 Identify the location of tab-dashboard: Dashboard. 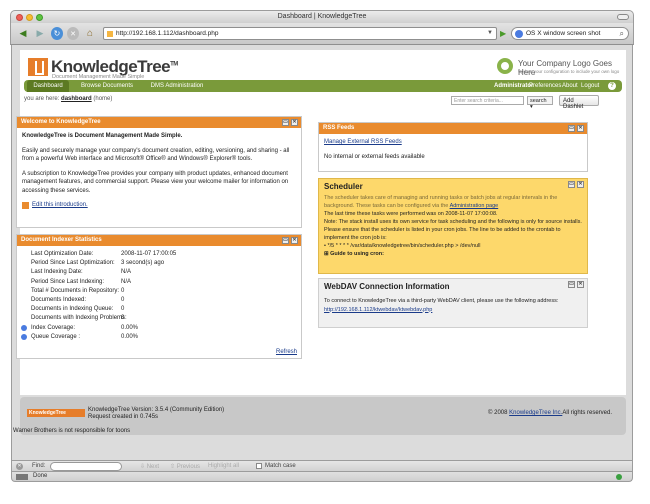
(48, 86).